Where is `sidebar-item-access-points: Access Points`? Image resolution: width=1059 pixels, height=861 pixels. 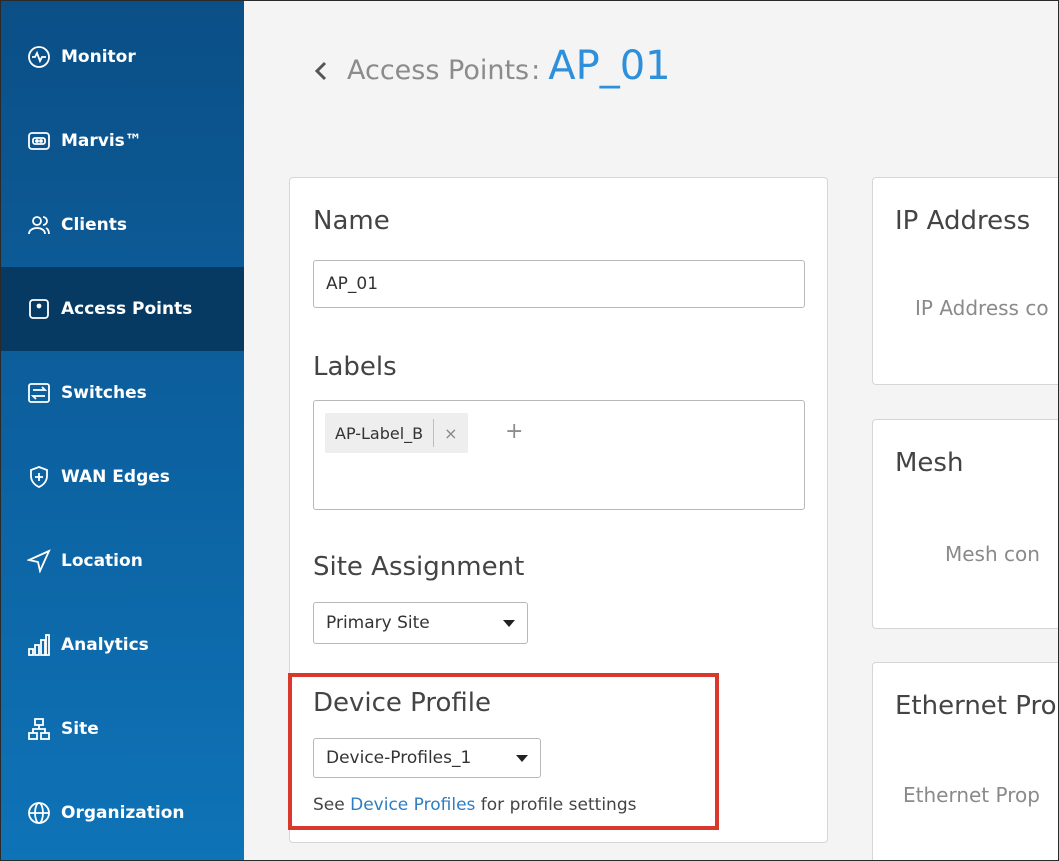 sidebar-item-access-points: Access Points is located at coordinates (122, 309).